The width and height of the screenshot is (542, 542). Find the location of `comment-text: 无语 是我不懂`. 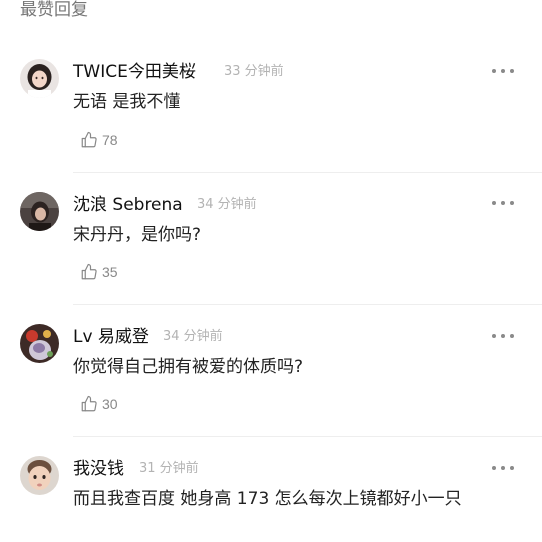

comment-text: 无语 是我不懂 is located at coordinates (127, 102).